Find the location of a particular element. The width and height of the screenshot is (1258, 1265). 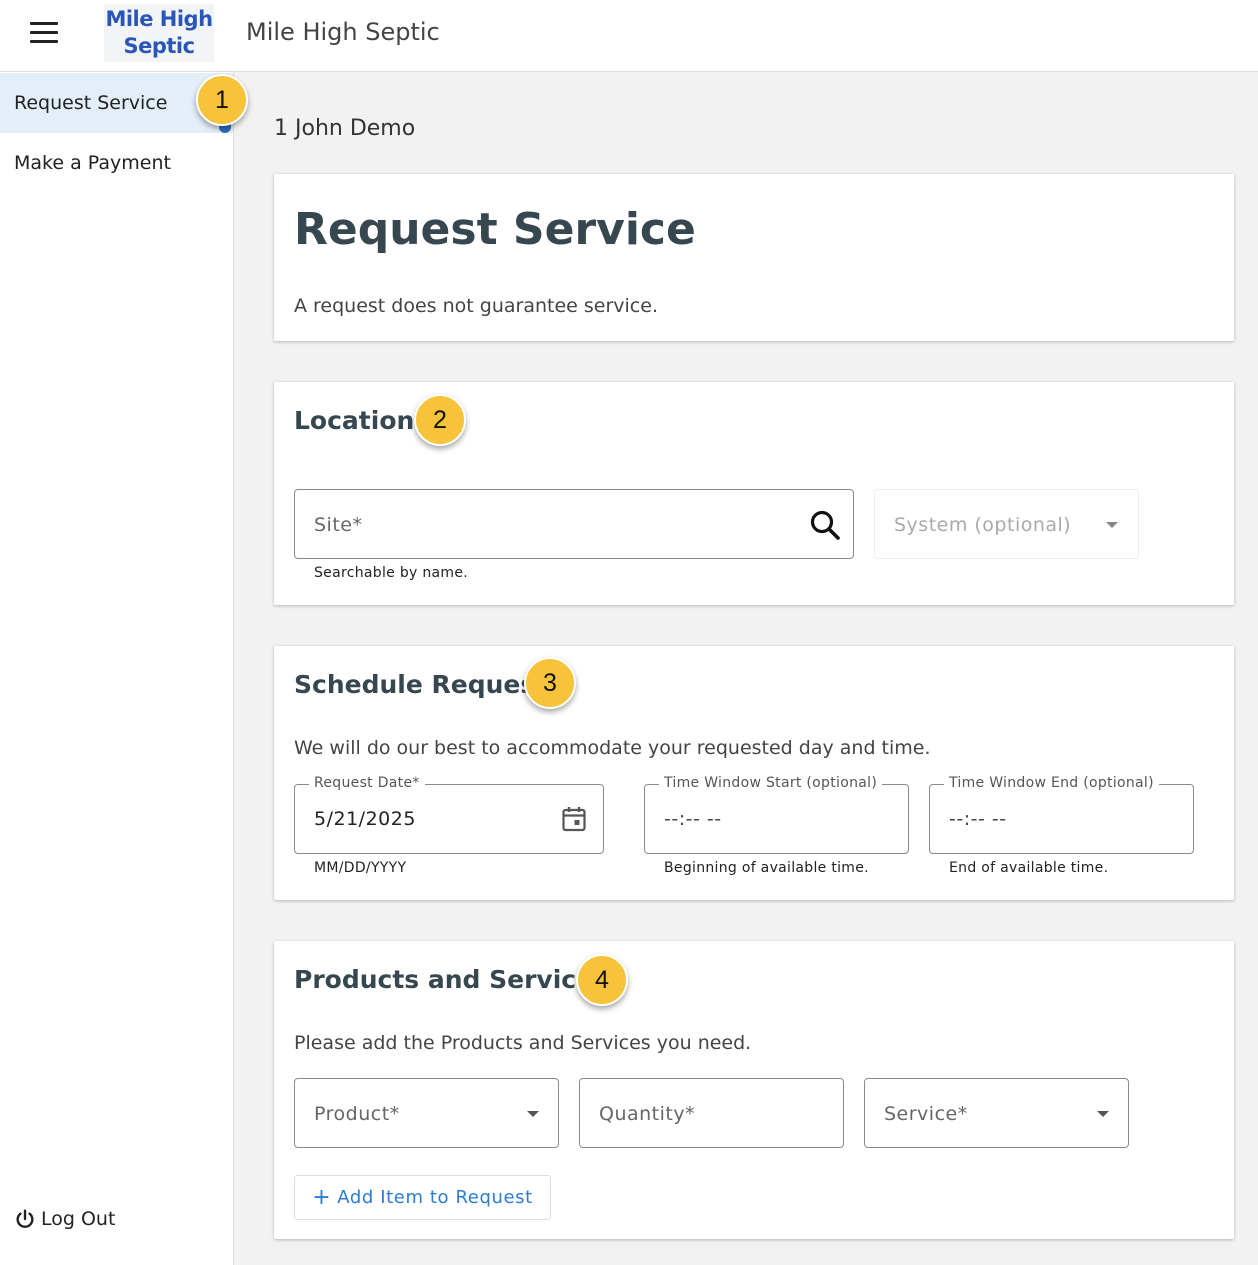

time-window-start-hint: Beginning of available time. is located at coordinates (766, 868).